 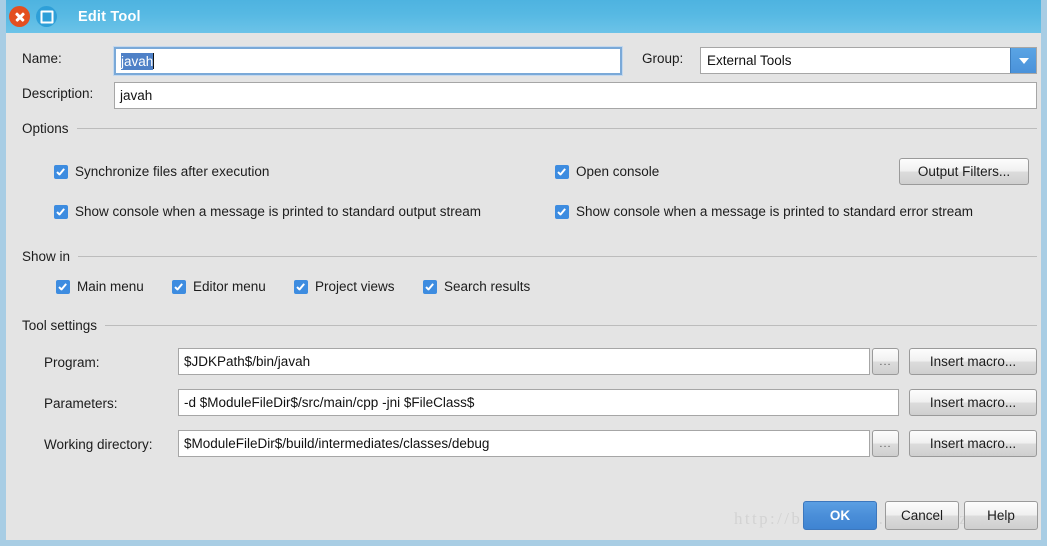 I want to click on checkbox-project-views: Project views, so click(x=344, y=286).